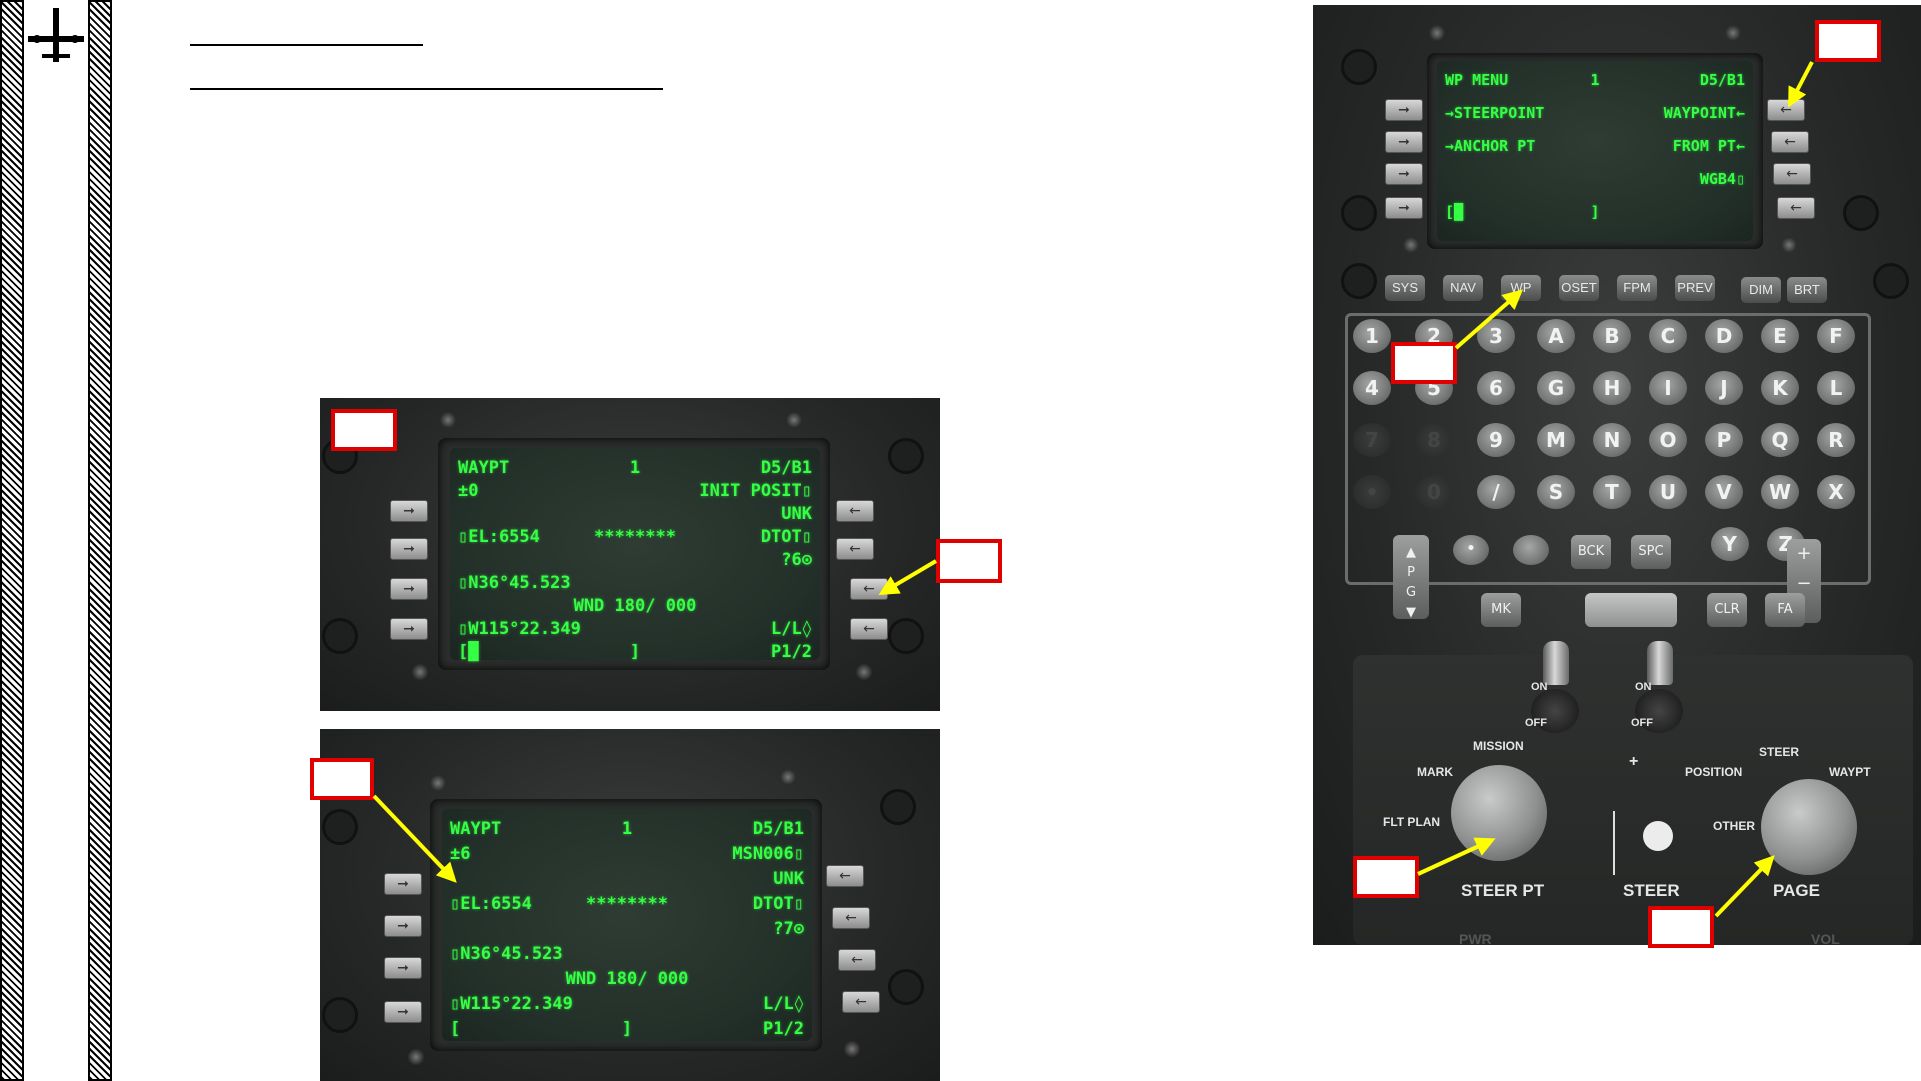 Image resolution: width=1921 pixels, height=1081 pixels. What do you see at coordinates (1780, 336) in the screenshot?
I see `key-e: E` at bounding box center [1780, 336].